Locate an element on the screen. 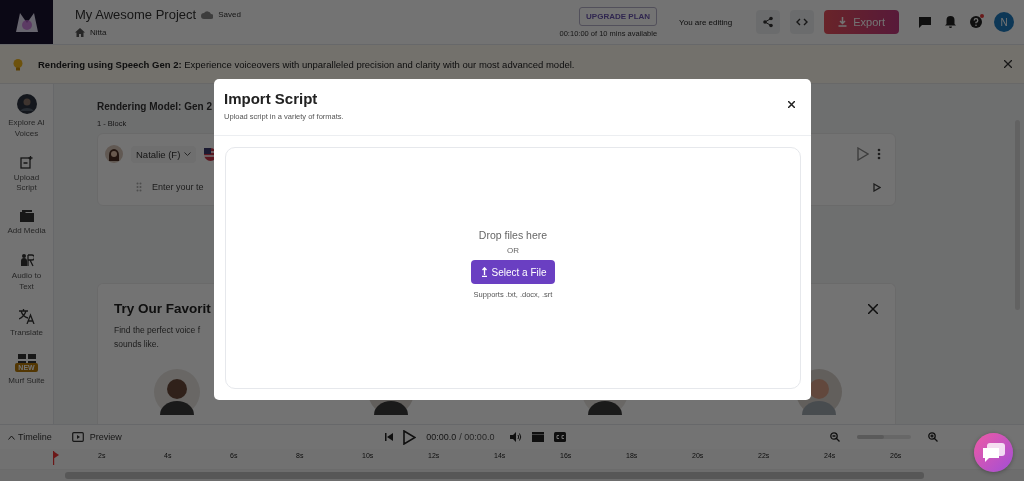  banner-text: Rendering using Speech Gen 2: Experience voiceovers with unparalleled precision and clarity with our most advanced model. is located at coordinates (306, 64).